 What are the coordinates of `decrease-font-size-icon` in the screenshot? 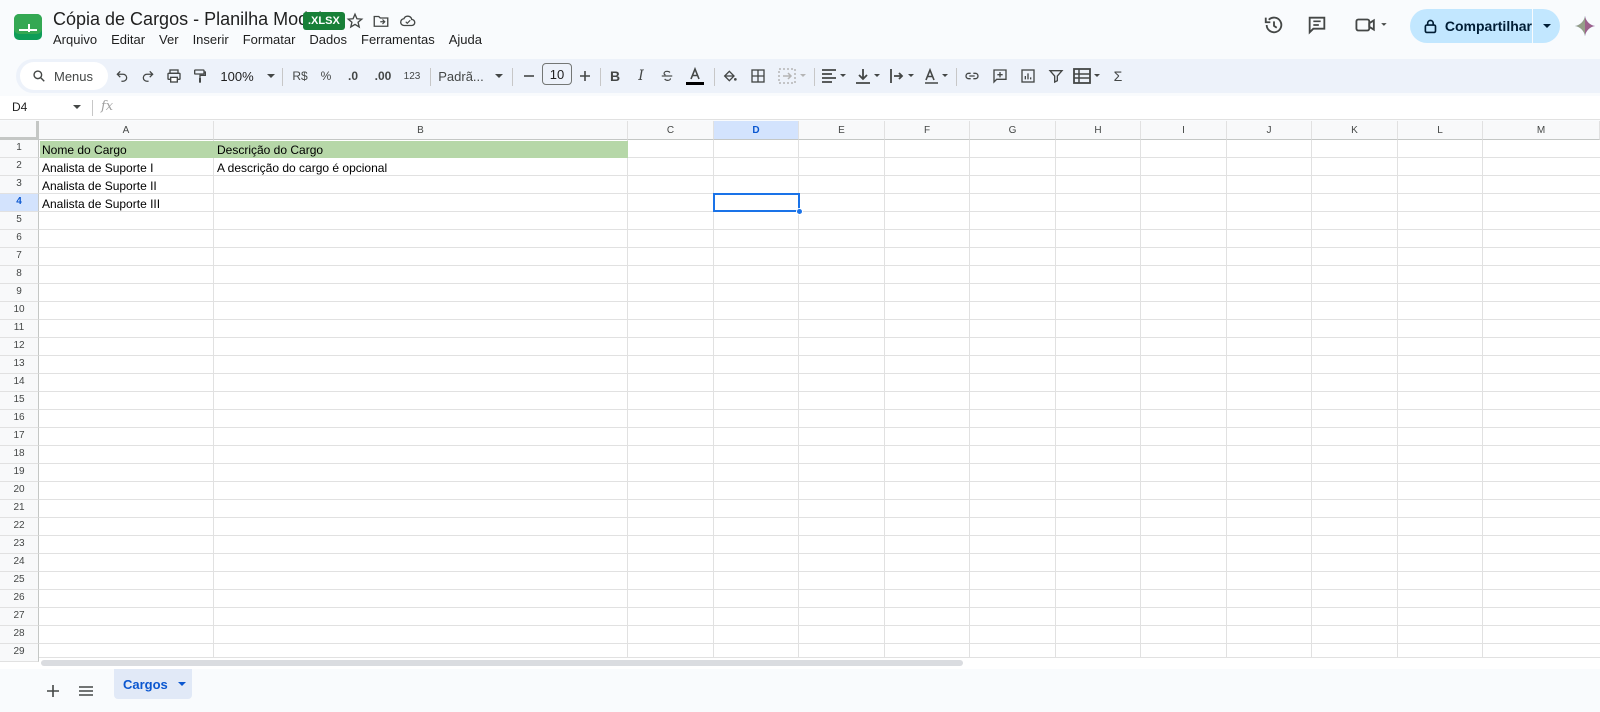 It's located at (529, 76).